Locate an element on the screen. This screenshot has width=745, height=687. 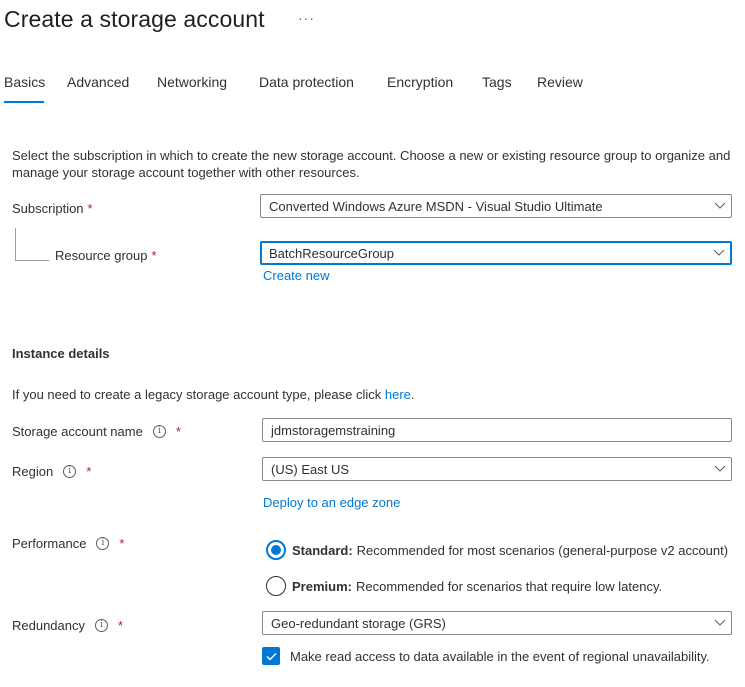
instance-details-heading: Instance details is located at coordinates (61, 353).